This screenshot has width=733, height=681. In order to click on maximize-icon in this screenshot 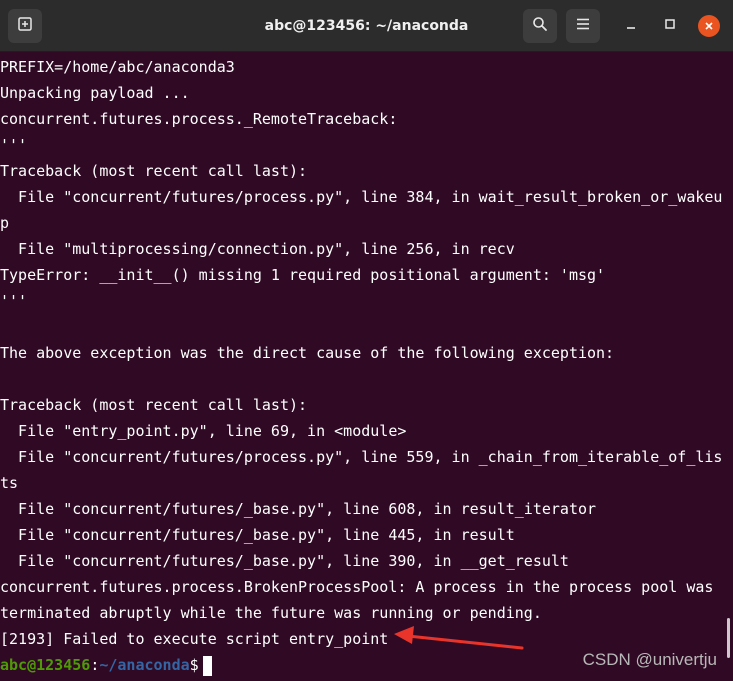, I will do `click(670, 26)`.